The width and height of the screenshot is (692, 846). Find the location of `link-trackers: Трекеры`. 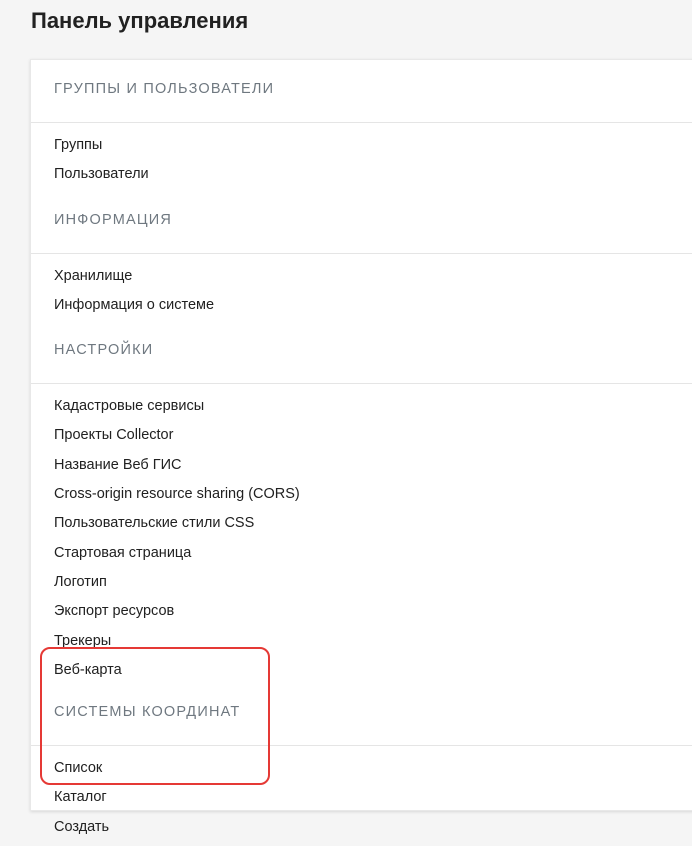

link-trackers: Трекеры is located at coordinates (373, 645).